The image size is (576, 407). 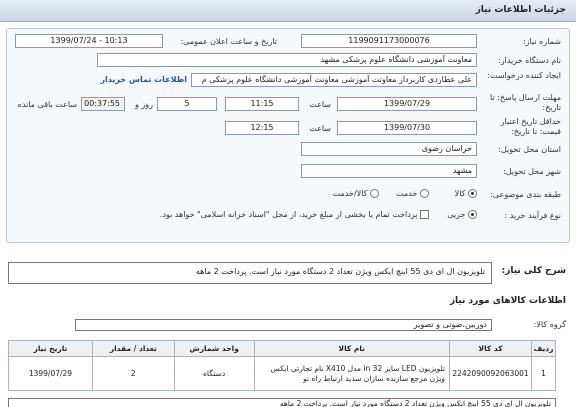 I want to click on province-field: خراسان رضوی, so click(x=389, y=149).